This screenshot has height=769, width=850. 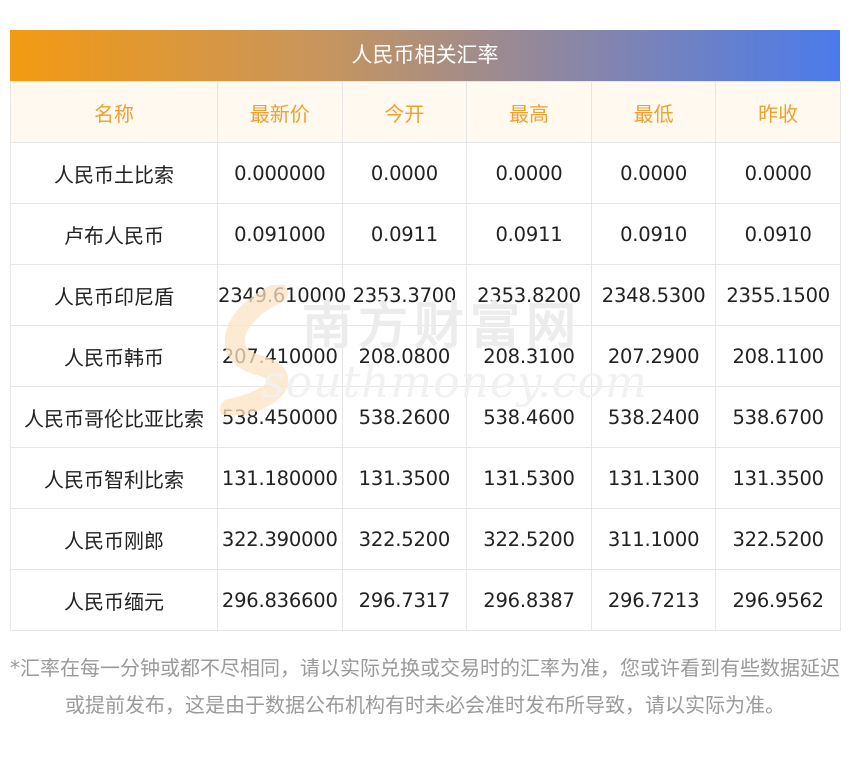 I want to click on currency-name: 人民币哥伦比亚比索, so click(x=114, y=417).